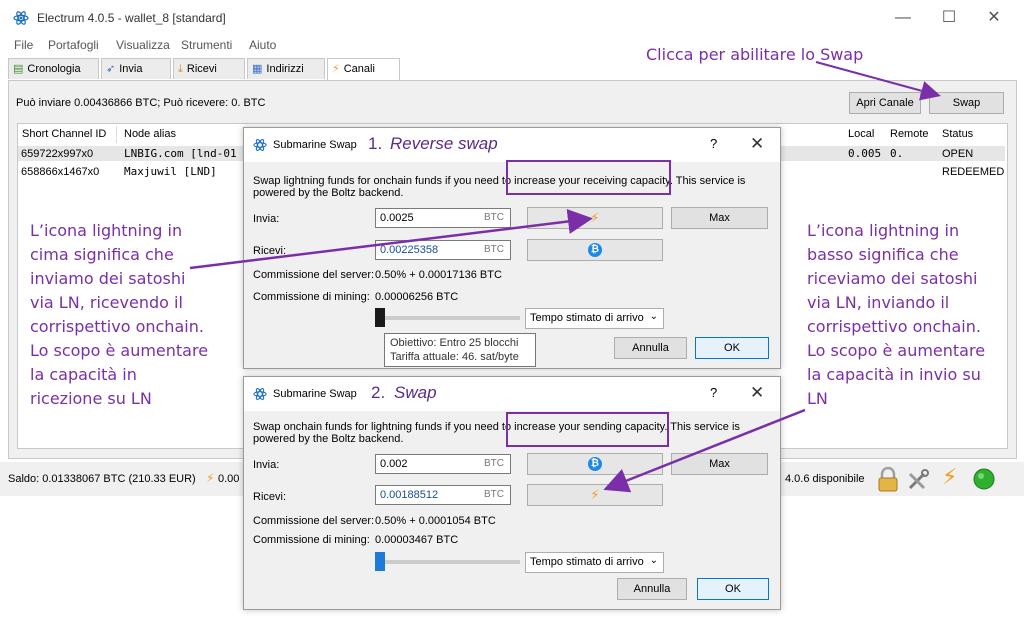  What do you see at coordinates (704, 450) in the screenshot?
I see `arrow-to-receive-lightning-icon` at bounding box center [704, 450].